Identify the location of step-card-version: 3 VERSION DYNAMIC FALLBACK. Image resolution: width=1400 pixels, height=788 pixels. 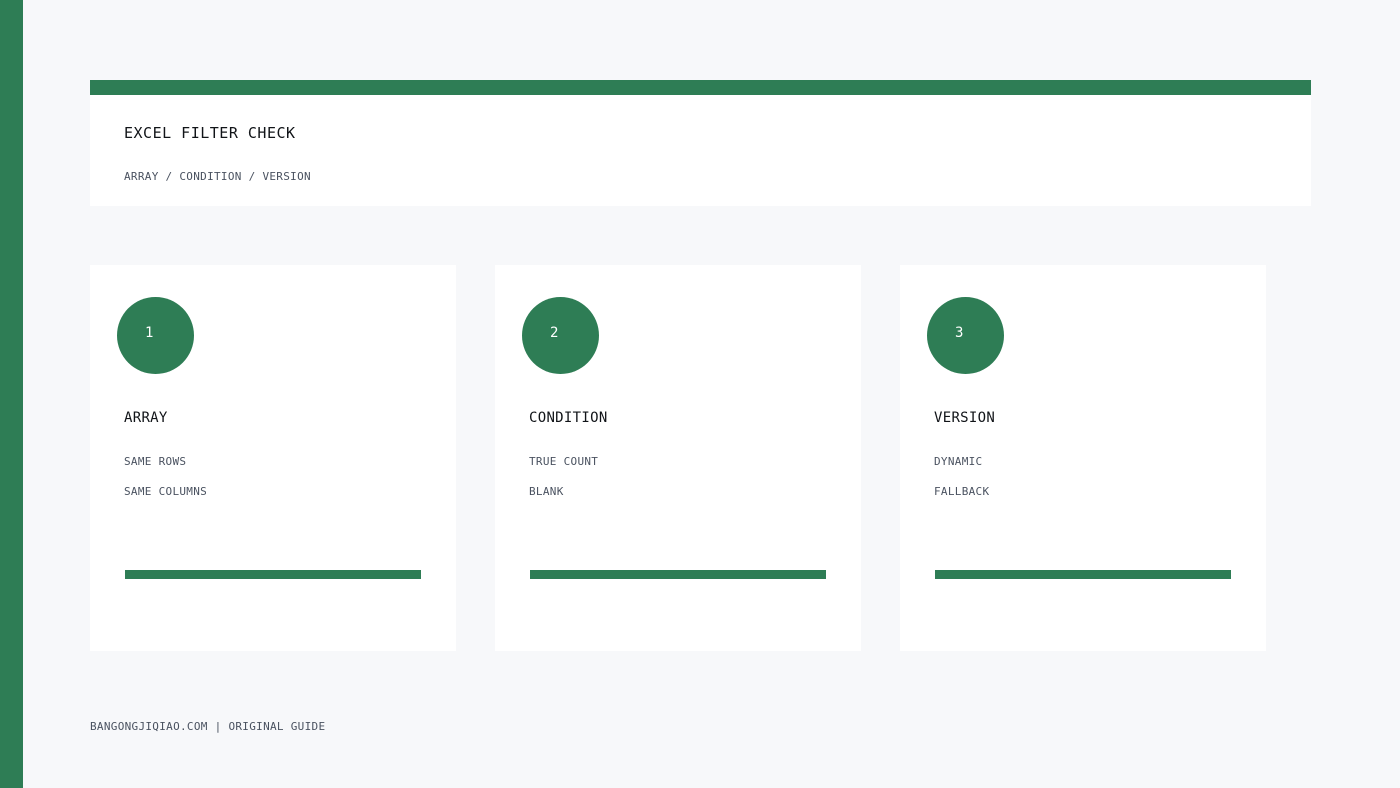
(1083, 458).